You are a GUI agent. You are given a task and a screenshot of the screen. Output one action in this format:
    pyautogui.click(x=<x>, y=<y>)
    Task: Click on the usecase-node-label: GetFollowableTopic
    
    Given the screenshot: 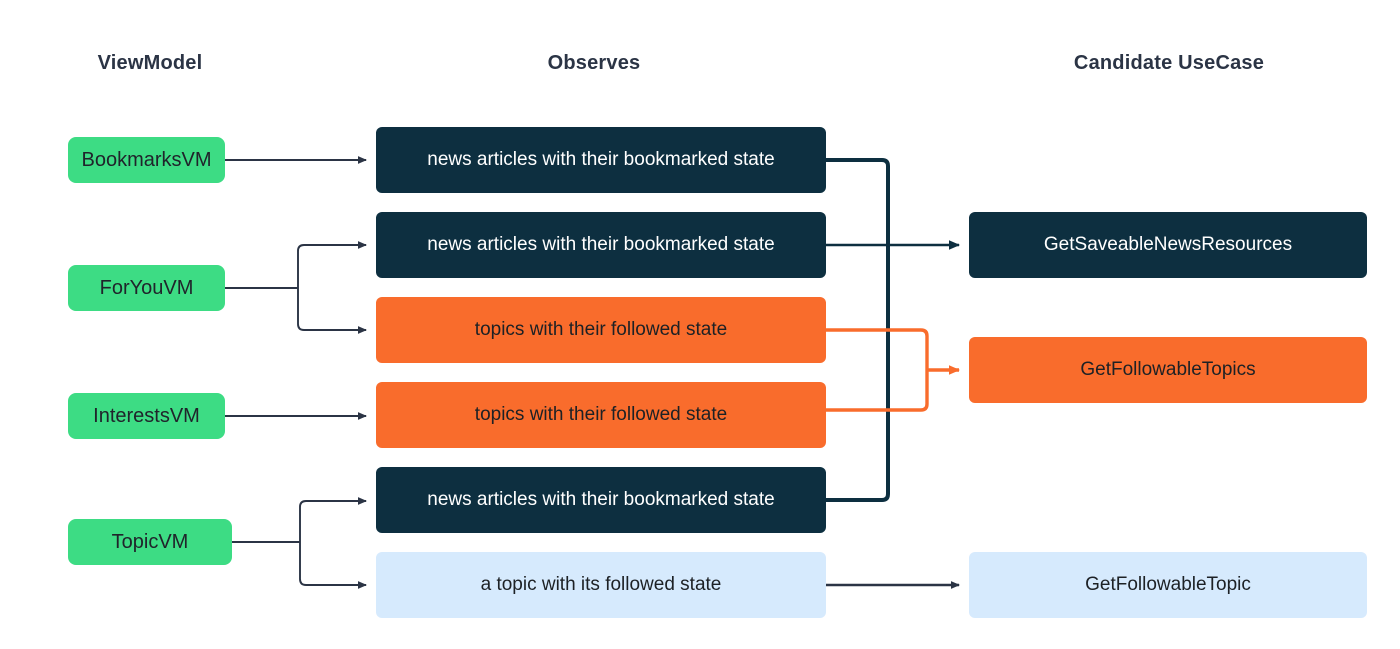 What is the action you would take?
    pyautogui.click(x=1168, y=584)
    